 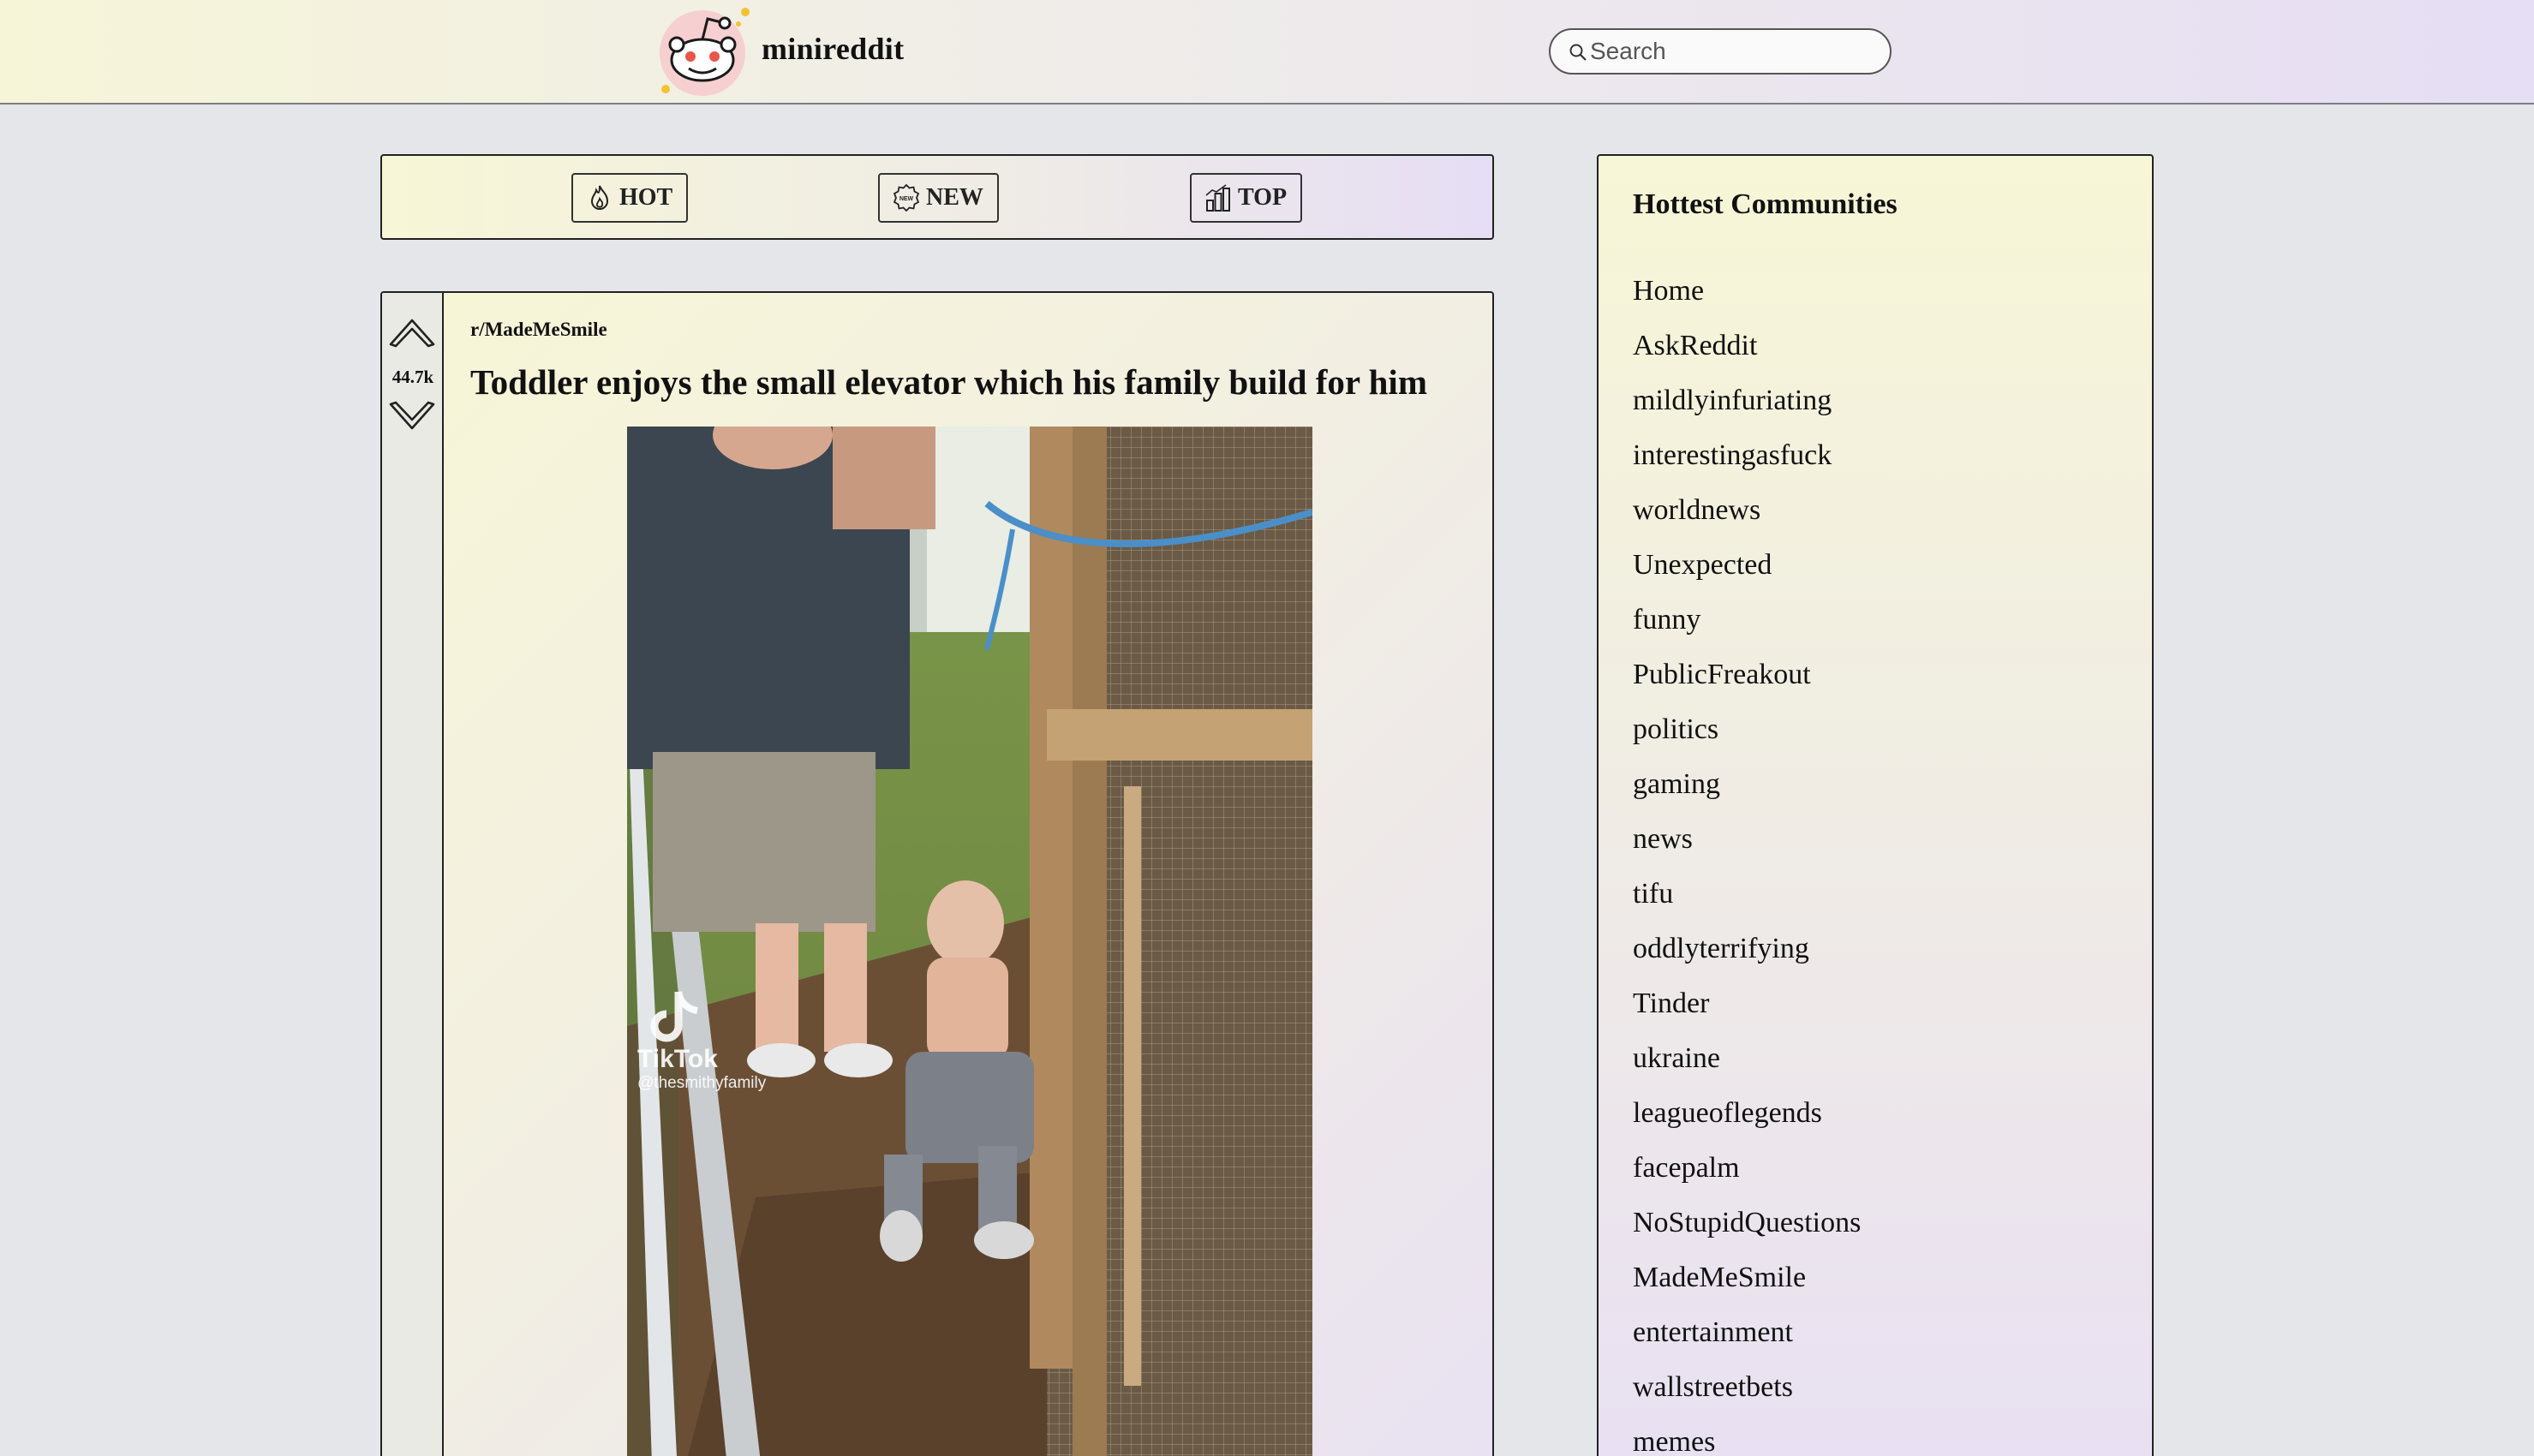 What do you see at coordinates (1747, 949) in the screenshot?
I see `community-link: oddlyterrifying` at bounding box center [1747, 949].